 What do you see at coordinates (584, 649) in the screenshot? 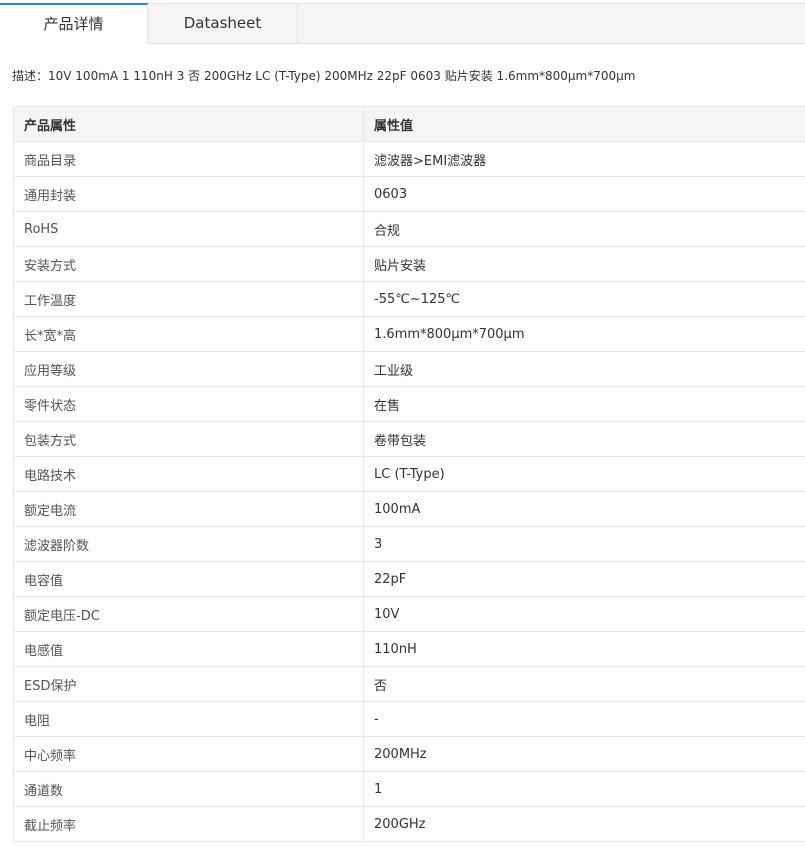
I see `row-value: 110nH` at bounding box center [584, 649].